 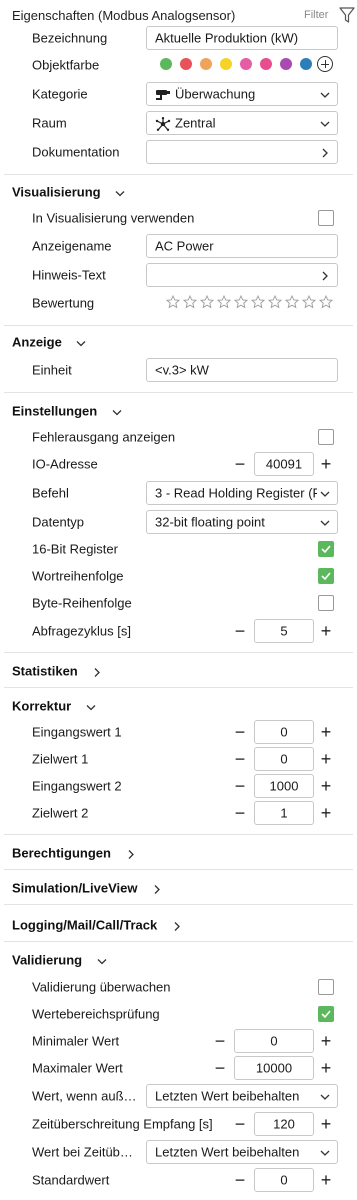 I want to click on zeitueberschreitung-input: 120, so click(x=284, y=1124).